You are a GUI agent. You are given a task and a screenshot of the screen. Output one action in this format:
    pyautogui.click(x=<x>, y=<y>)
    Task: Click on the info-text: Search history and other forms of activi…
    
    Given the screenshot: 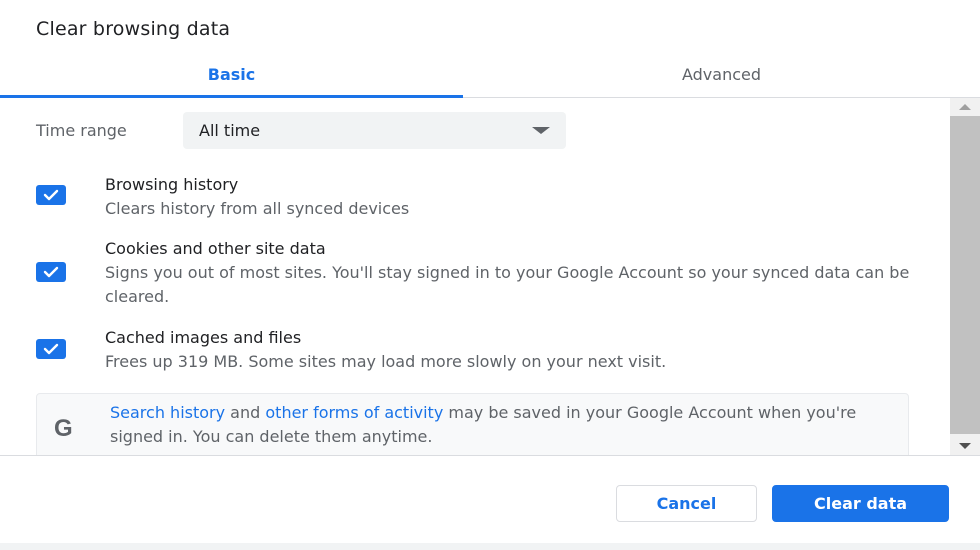 What is the action you would take?
    pyautogui.click(x=505, y=425)
    